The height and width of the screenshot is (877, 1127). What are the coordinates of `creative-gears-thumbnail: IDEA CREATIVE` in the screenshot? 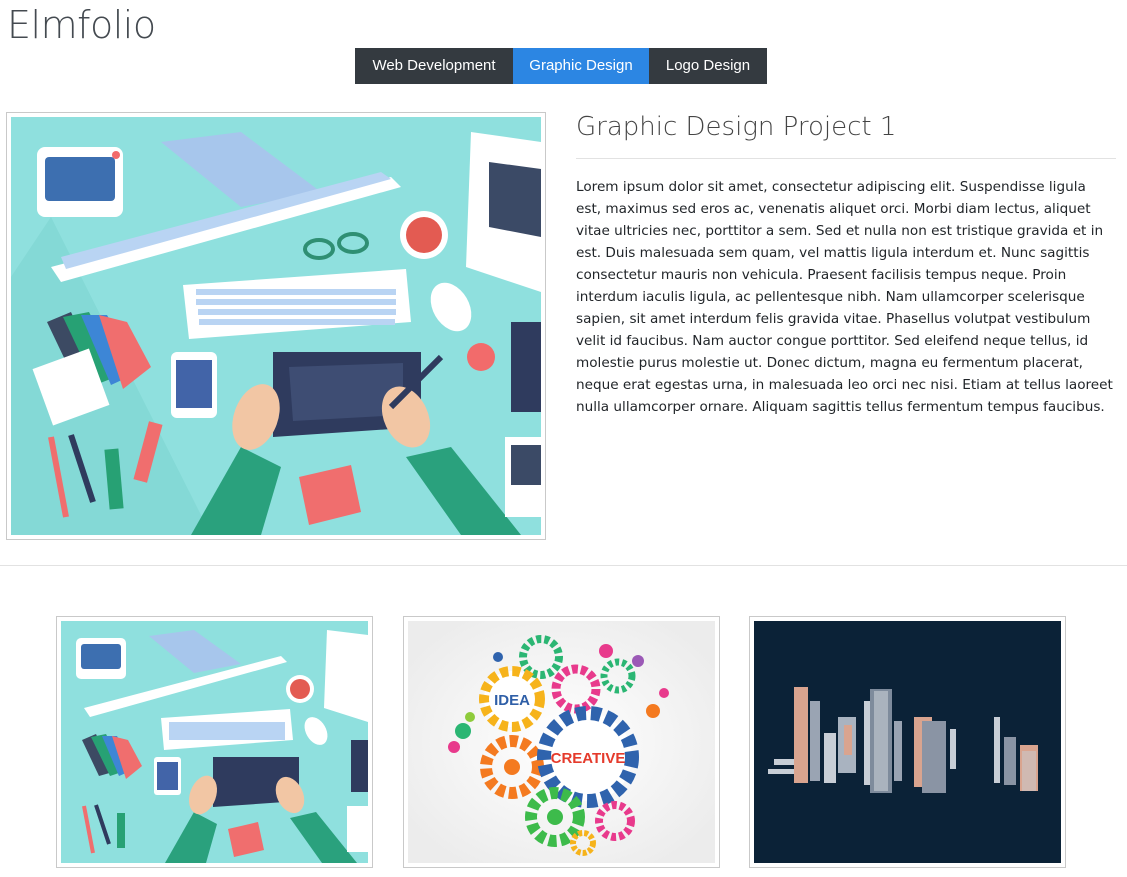 It's located at (561, 742).